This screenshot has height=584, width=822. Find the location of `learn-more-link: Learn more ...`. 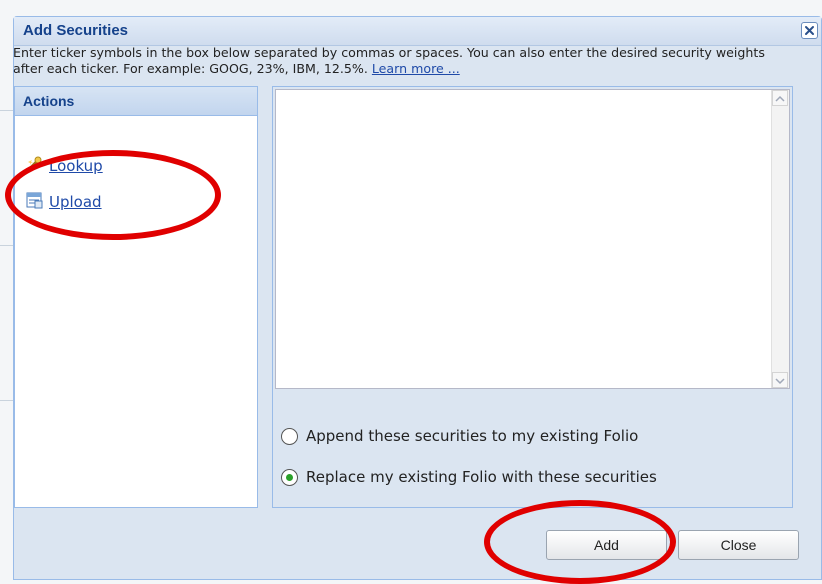

learn-more-link: Learn more ... is located at coordinates (416, 68).